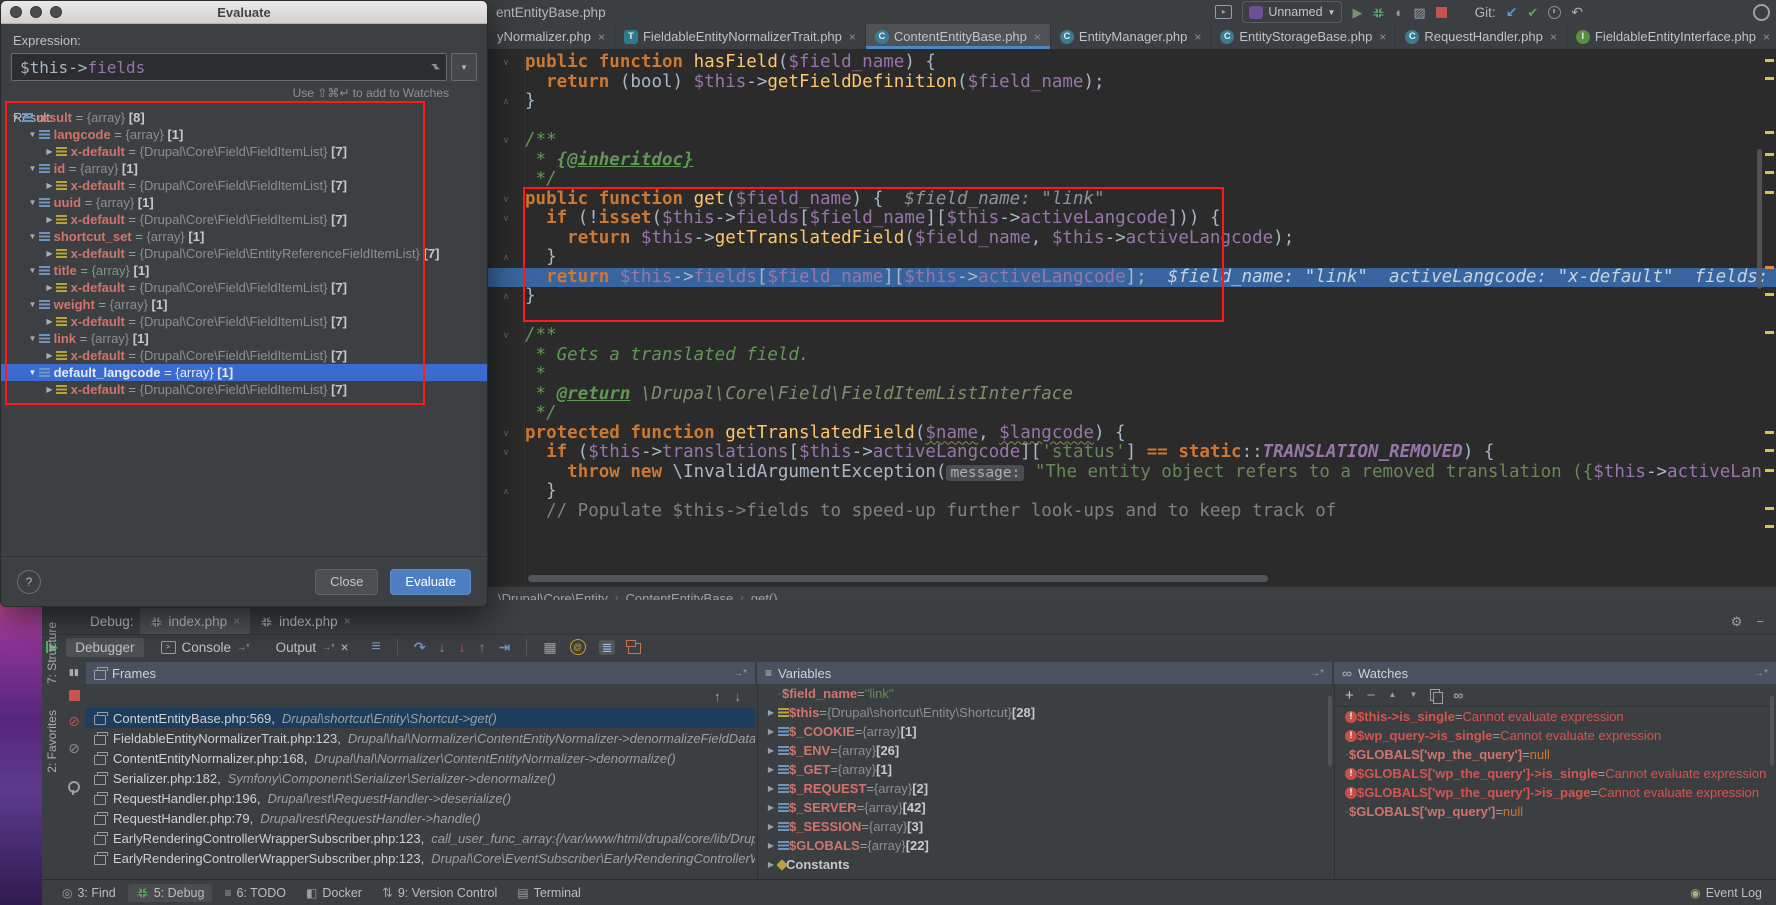  I want to click on variable-row: ▶ $_ENV = {array} [26], so click(1045, 750).